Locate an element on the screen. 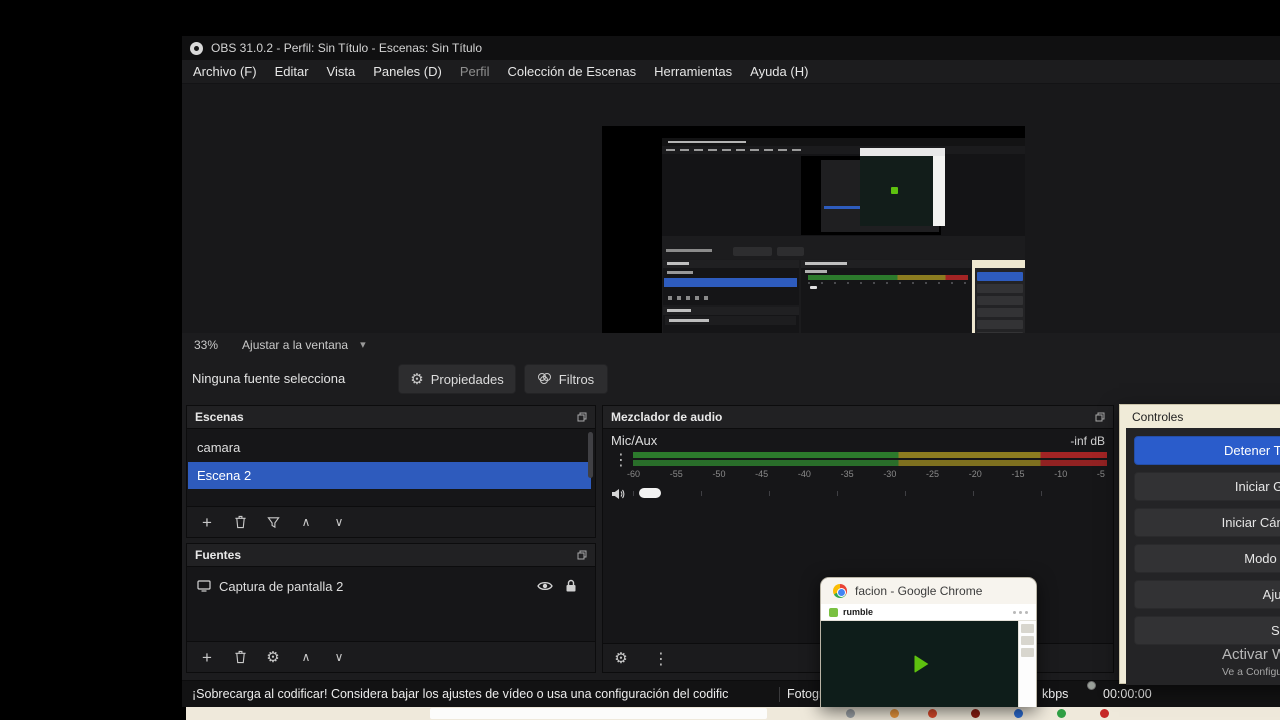 Image resolution: width=1280 pixels, height=720 pixels. menu-archivo: Archivo (F) is located at coordinates (225, 71).